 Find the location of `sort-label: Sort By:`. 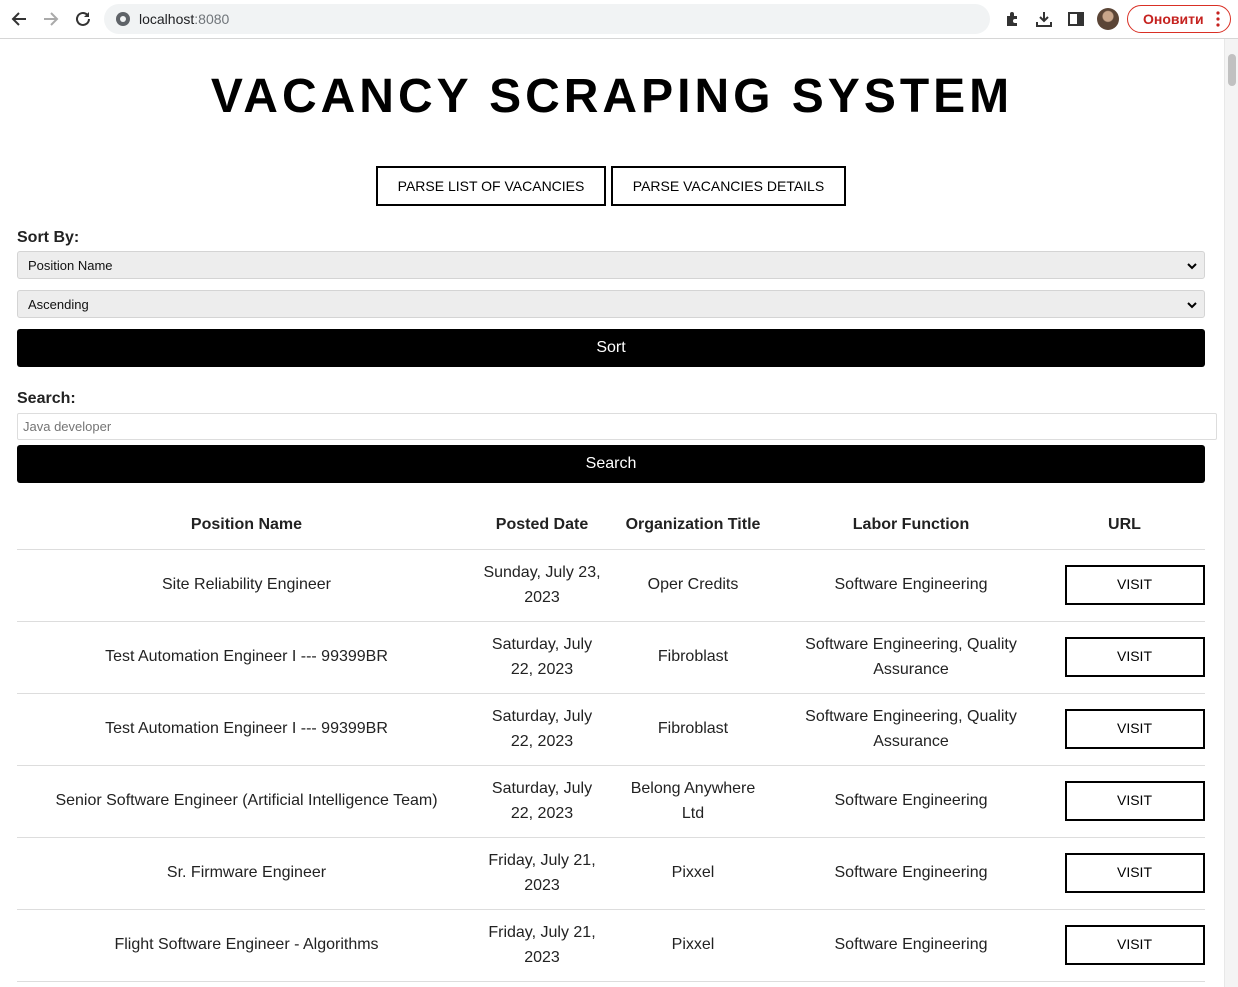

sort-label: Sort By: is located at coordinates (48, 237).